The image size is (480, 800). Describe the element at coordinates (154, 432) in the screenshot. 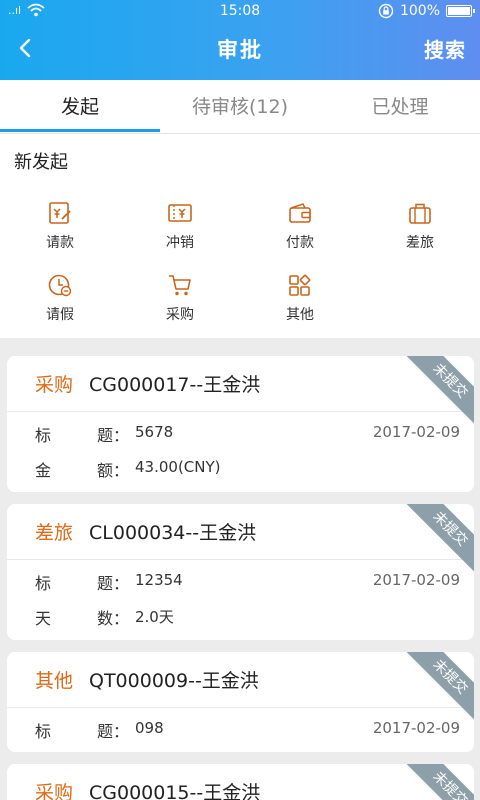

I see `row-value: 5678` at that location.